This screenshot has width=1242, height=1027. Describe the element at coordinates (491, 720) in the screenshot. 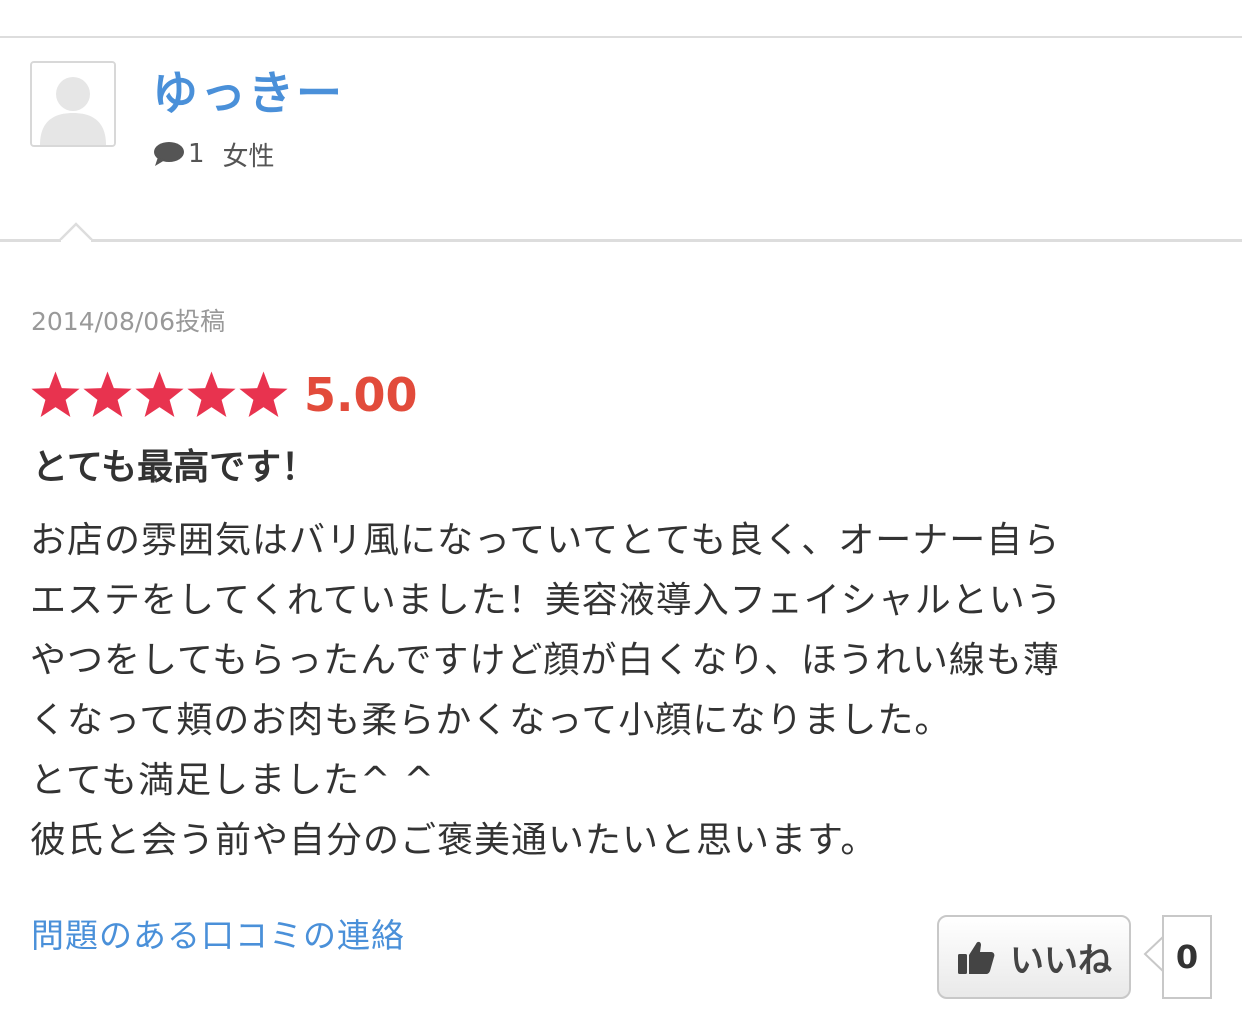

I see `review-text-line: くなって頬のお肉も柔らかくなって小顔になりました。` at that location.